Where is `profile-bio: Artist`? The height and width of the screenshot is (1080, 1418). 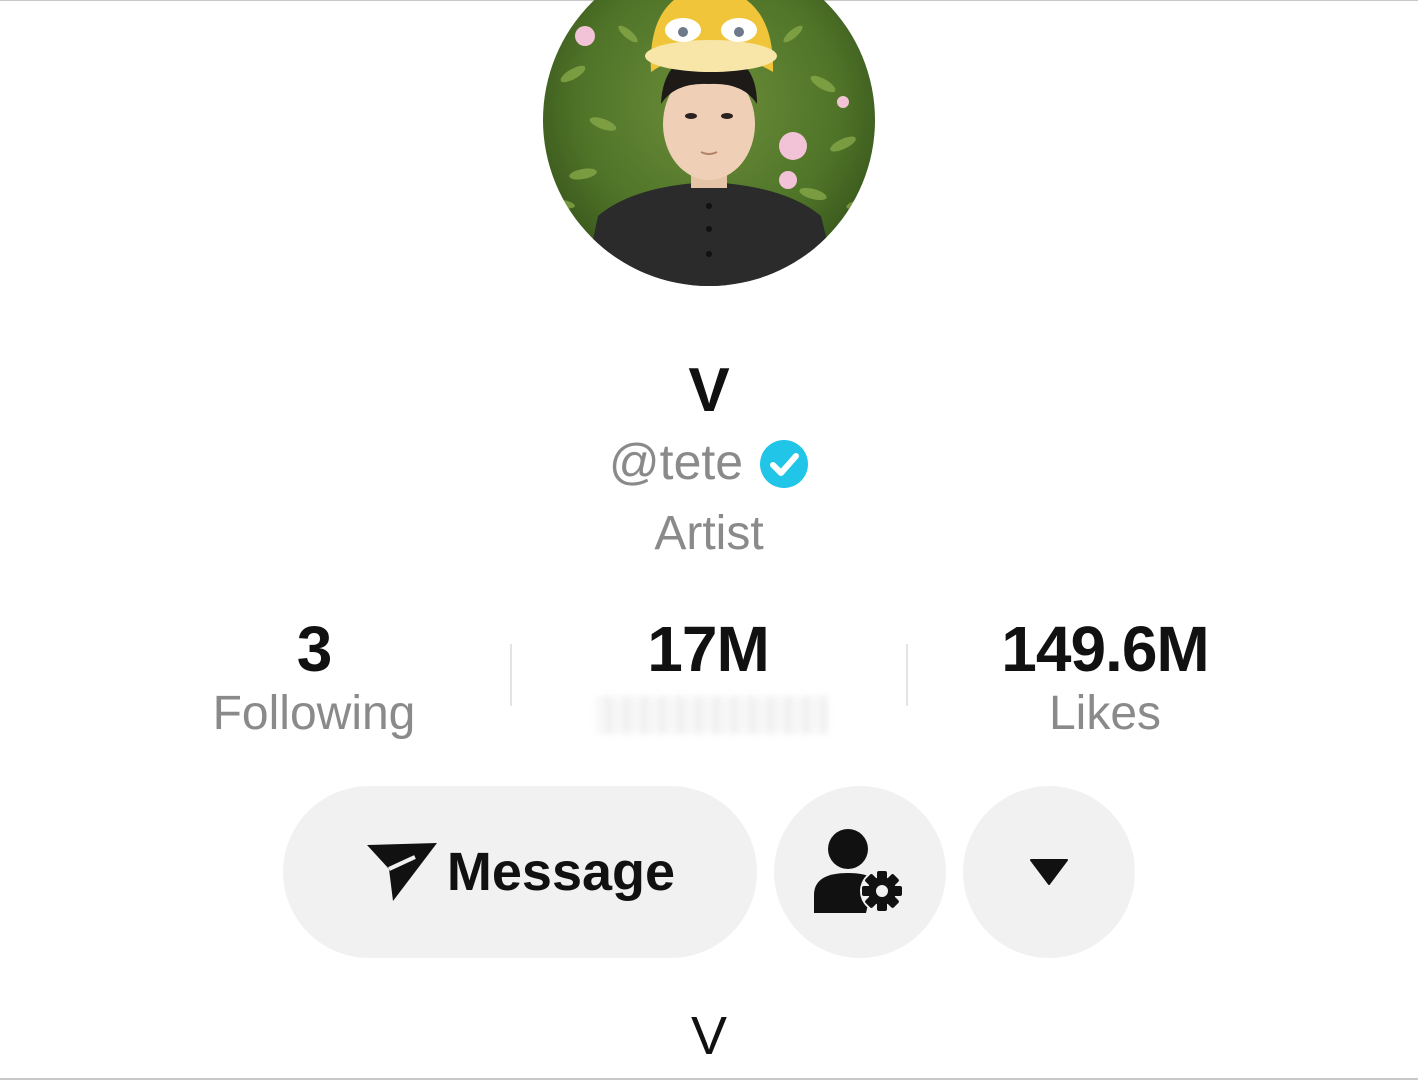 profile-bio: Artist is located at coordinates (709, 533).